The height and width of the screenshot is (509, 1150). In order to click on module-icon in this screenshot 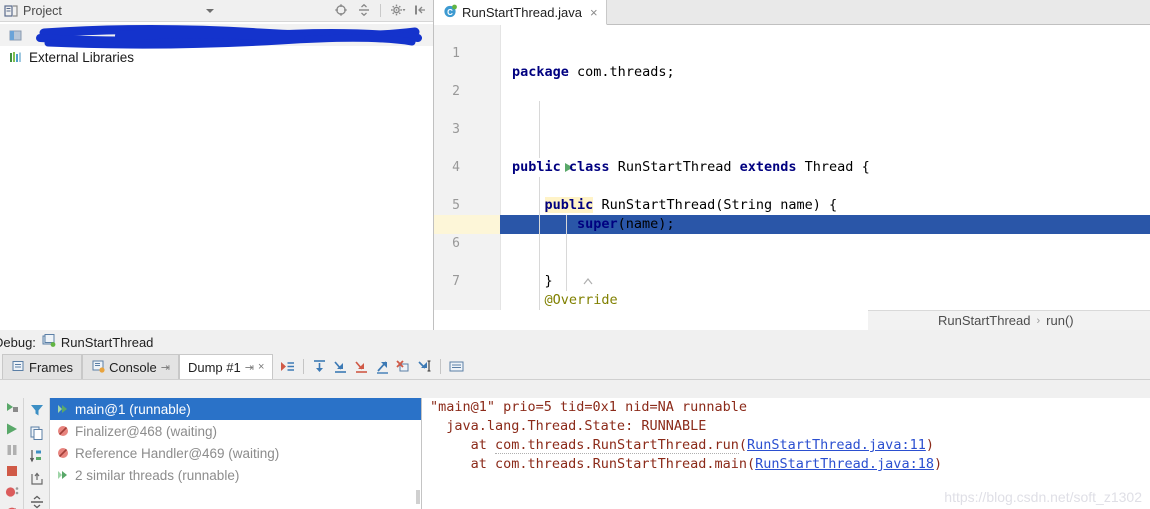, I will do `click(16, 35)`.